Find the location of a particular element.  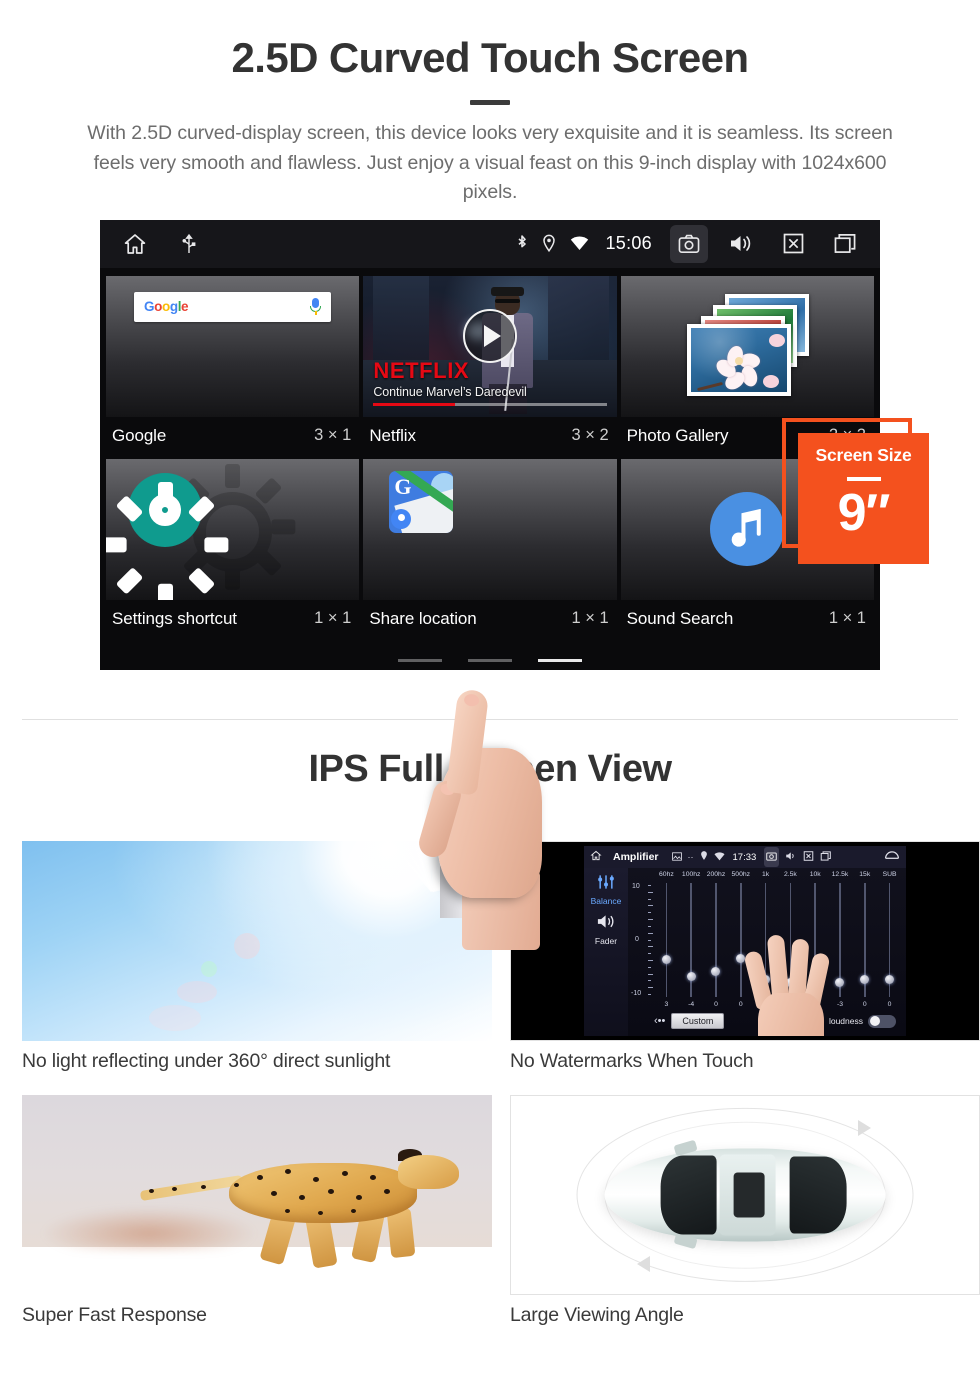

bluetooth-icon is located at coordinates (522, 243).